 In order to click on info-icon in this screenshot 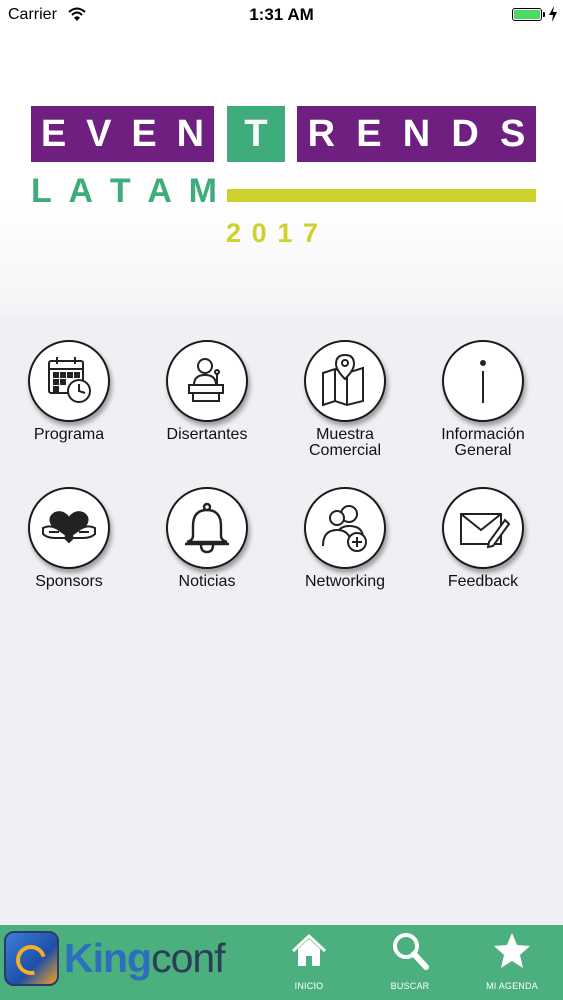, I will do `click(483, 381)`.